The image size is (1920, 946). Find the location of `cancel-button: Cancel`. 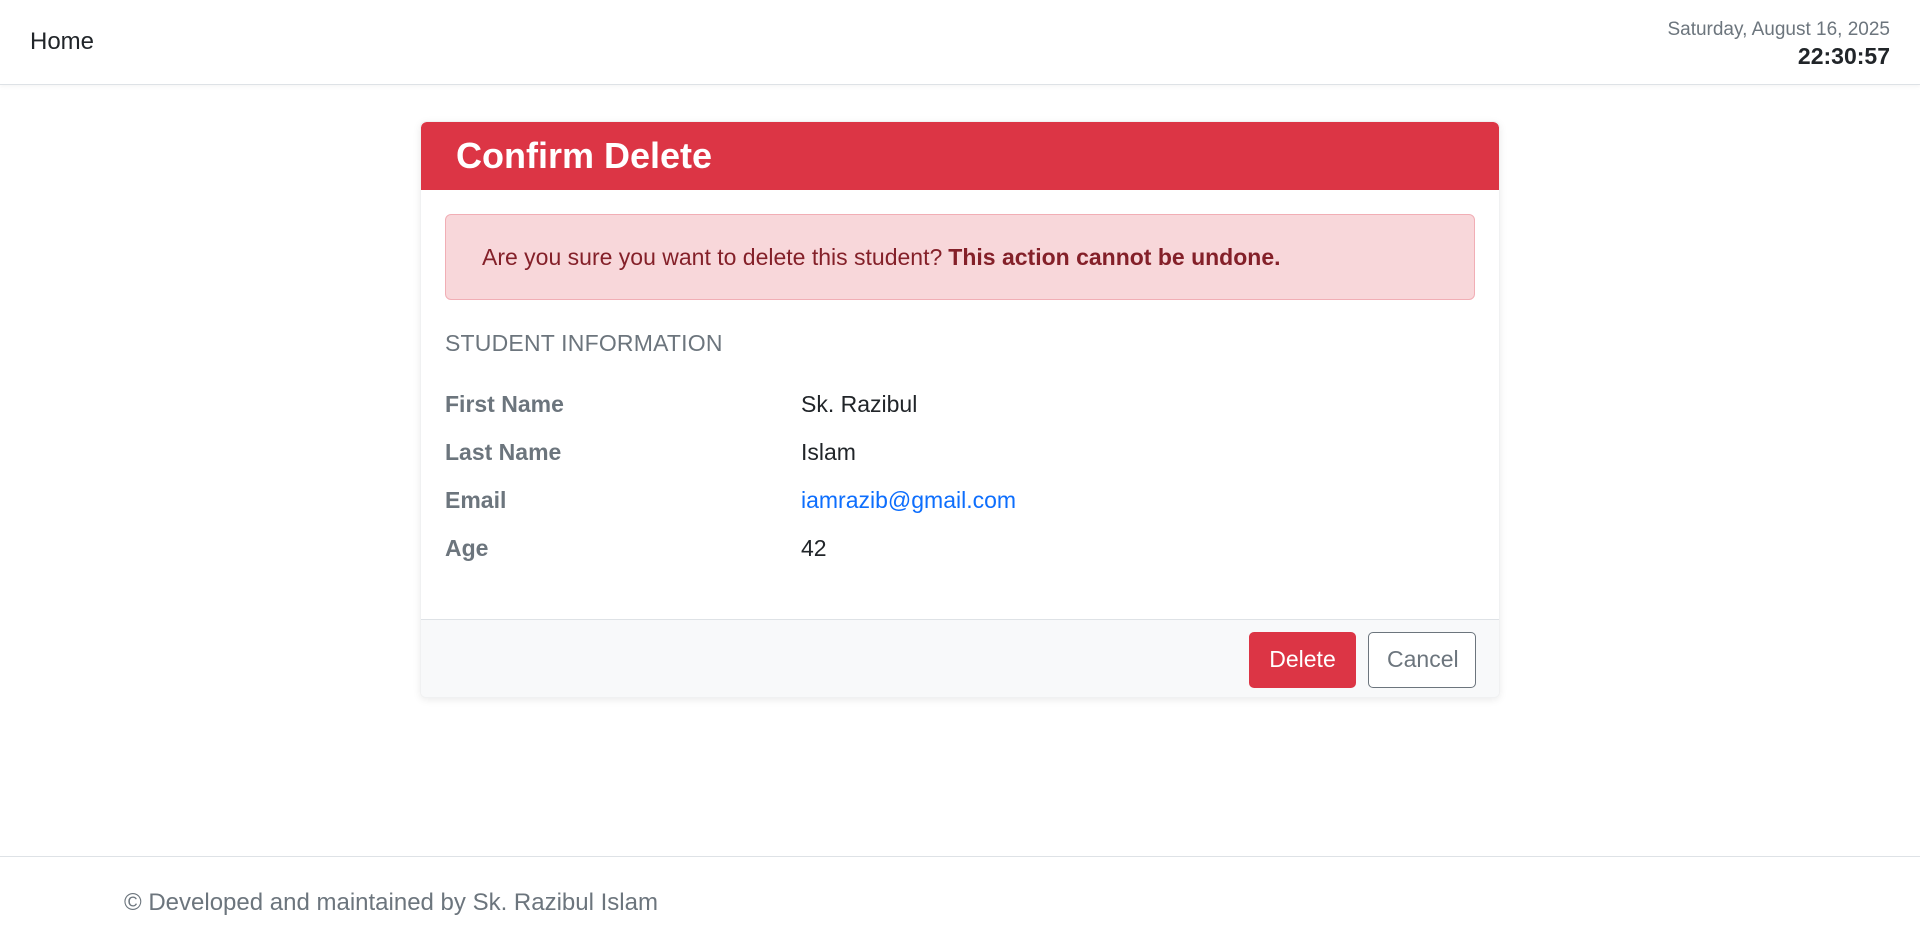

cancel-button: Cancel is located at coordinates (1422, 659).